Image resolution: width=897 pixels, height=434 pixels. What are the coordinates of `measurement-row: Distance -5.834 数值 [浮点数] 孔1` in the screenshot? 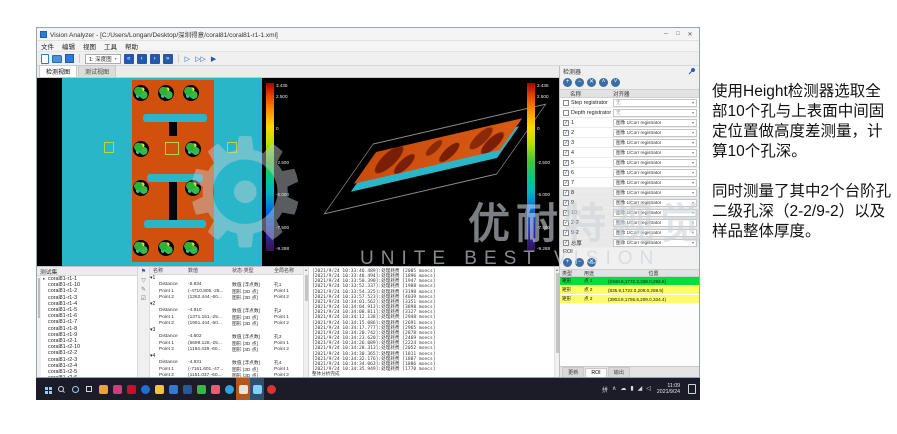 It's located at (226, 285).